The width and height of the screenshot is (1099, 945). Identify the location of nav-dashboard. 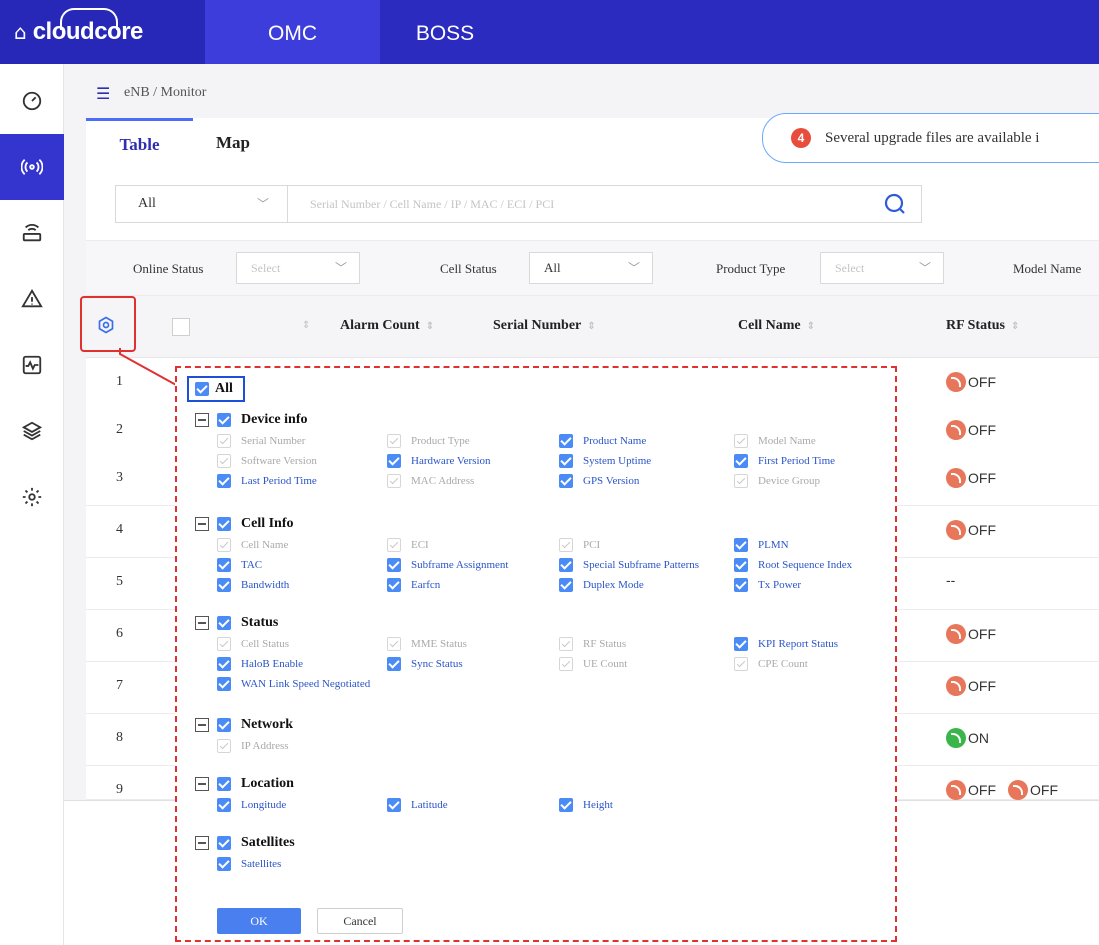
(32, 101).